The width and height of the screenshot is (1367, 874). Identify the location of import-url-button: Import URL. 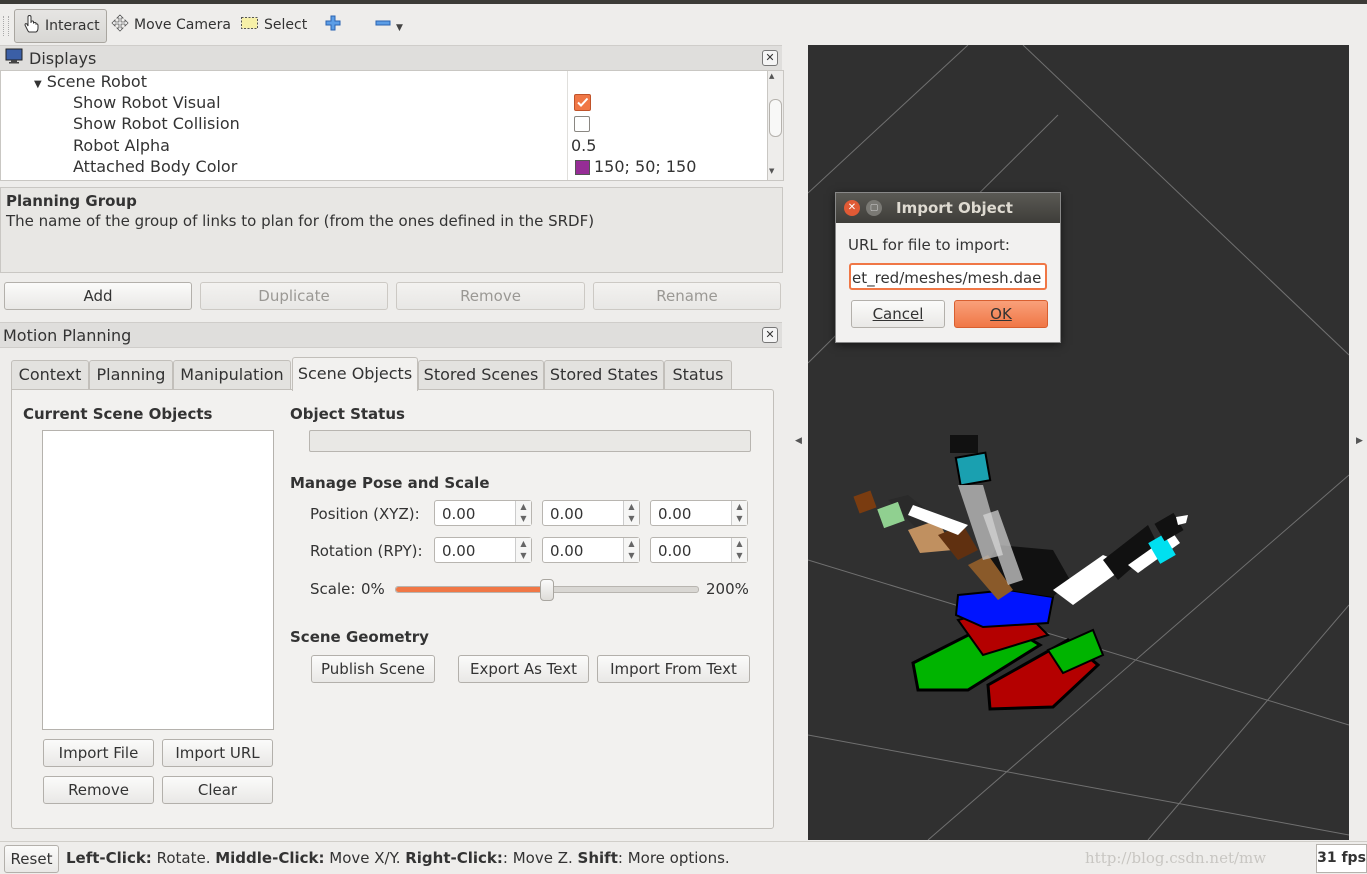
(217, 753).